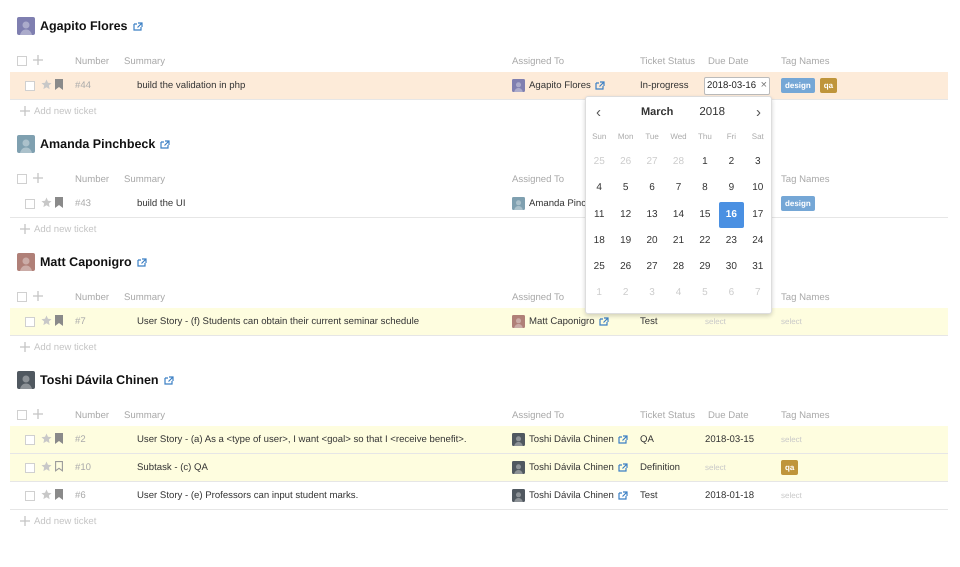 This screenshot has width=960, height=567. Describe the element at coordinates (705, 215) in the screenshot. I see `calendar-day: 15` at that location.